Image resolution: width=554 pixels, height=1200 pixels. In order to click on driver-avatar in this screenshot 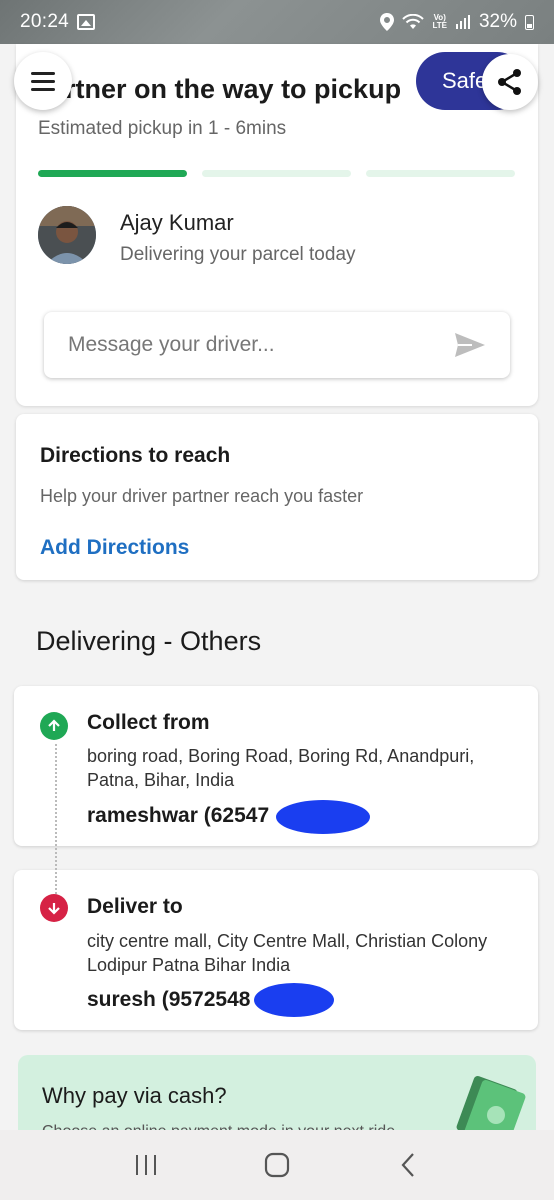, I will do `click(67, 235)`.